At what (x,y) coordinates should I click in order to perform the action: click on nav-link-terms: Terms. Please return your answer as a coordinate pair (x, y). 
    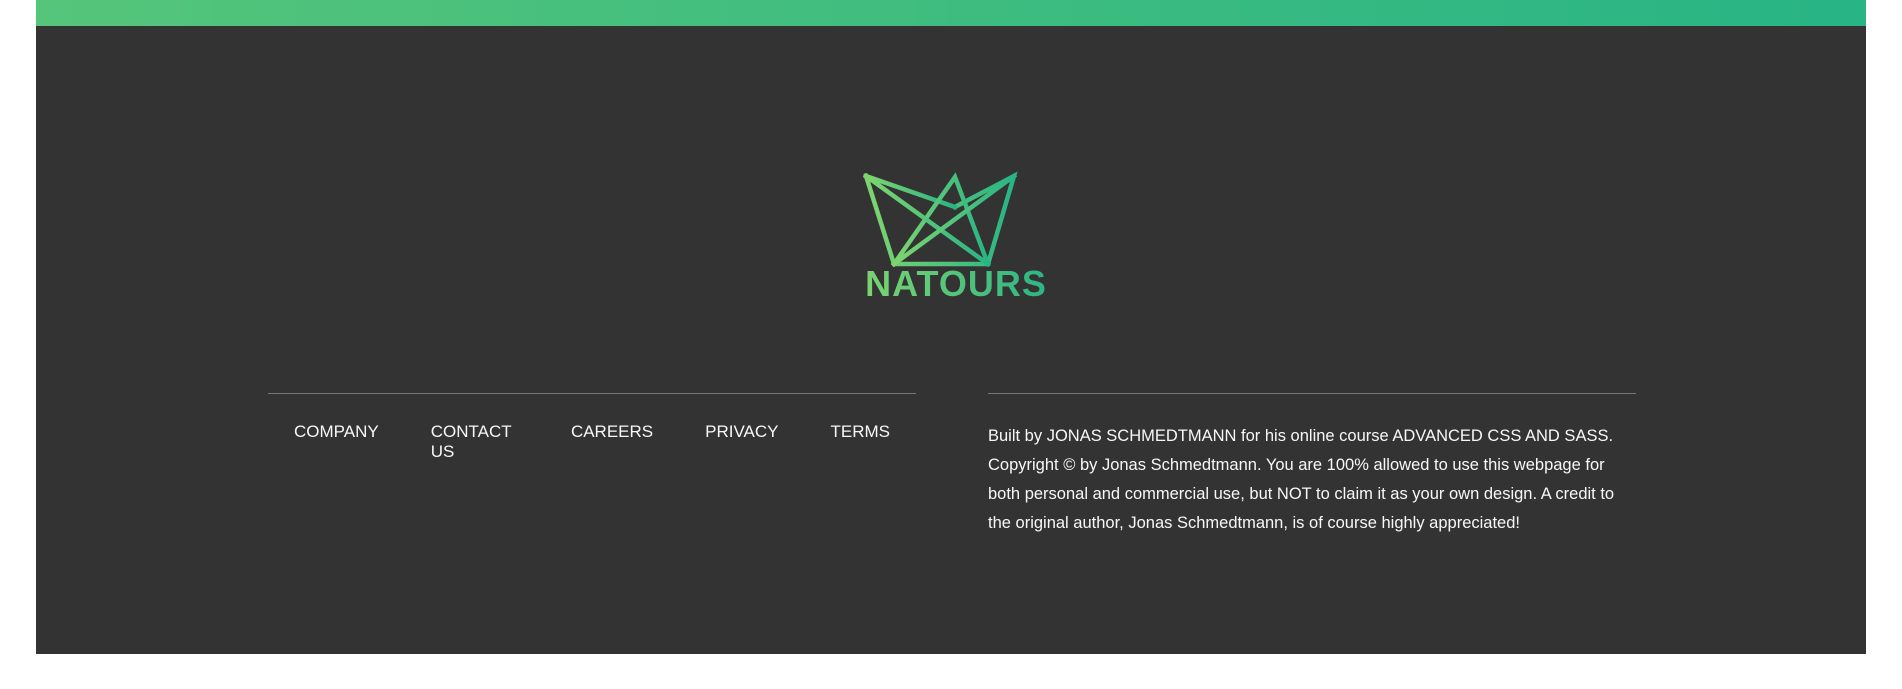
    Looking at the image, I should click on (861, 442).